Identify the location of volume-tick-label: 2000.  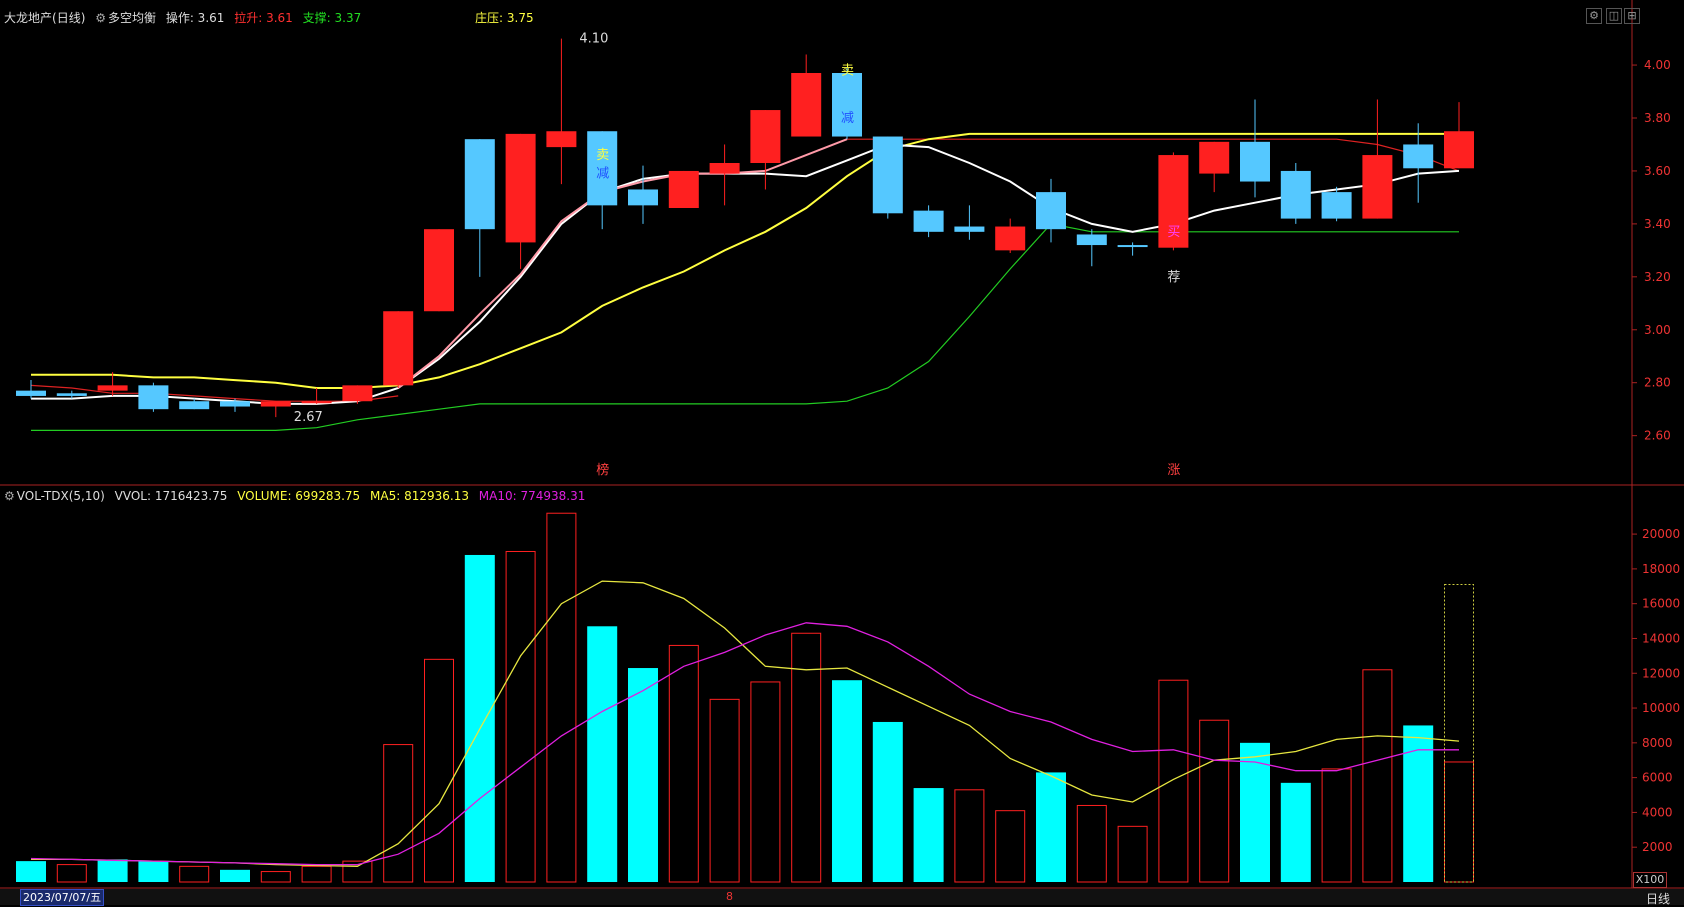
(1657, 847).